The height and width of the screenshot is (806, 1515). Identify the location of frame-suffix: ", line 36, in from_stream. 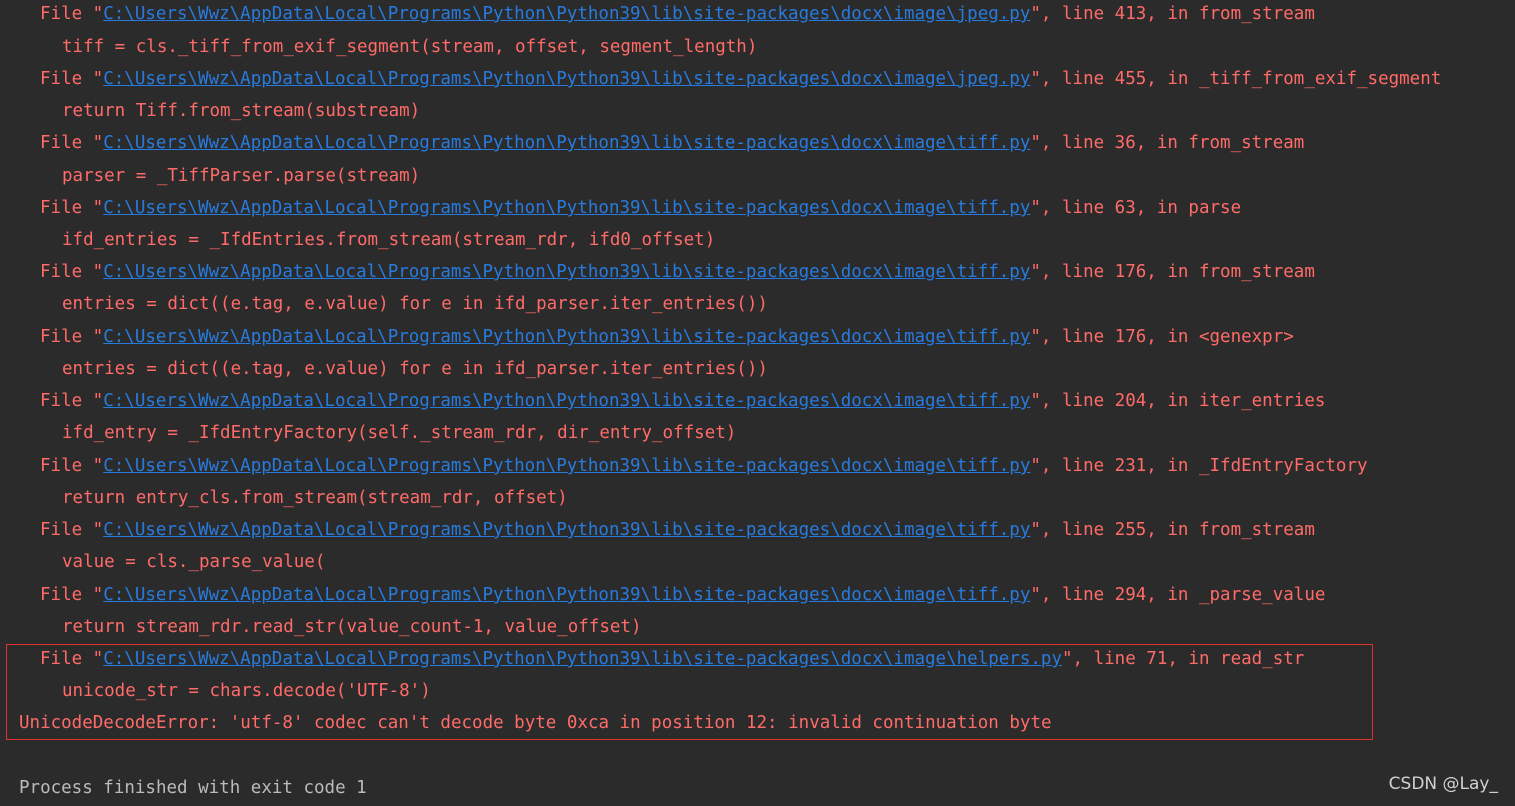
(1167, 143).